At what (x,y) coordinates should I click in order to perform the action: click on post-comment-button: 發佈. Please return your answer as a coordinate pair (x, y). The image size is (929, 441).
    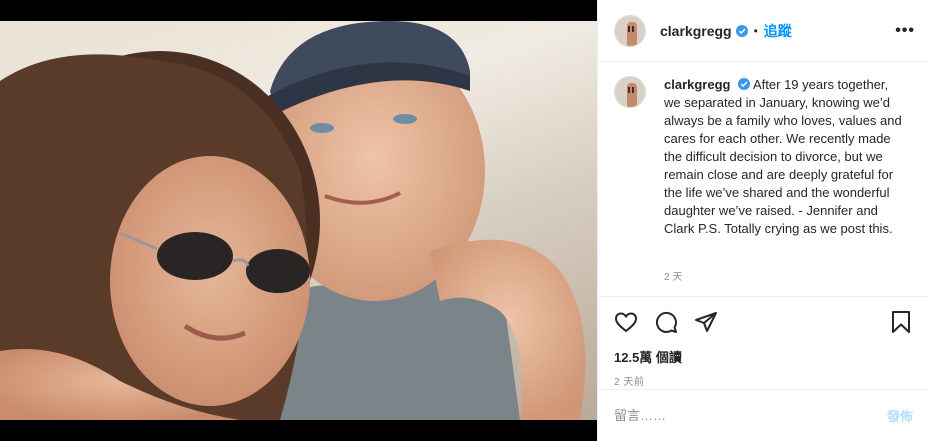
    Looking at the image, I should click on (900, 415).